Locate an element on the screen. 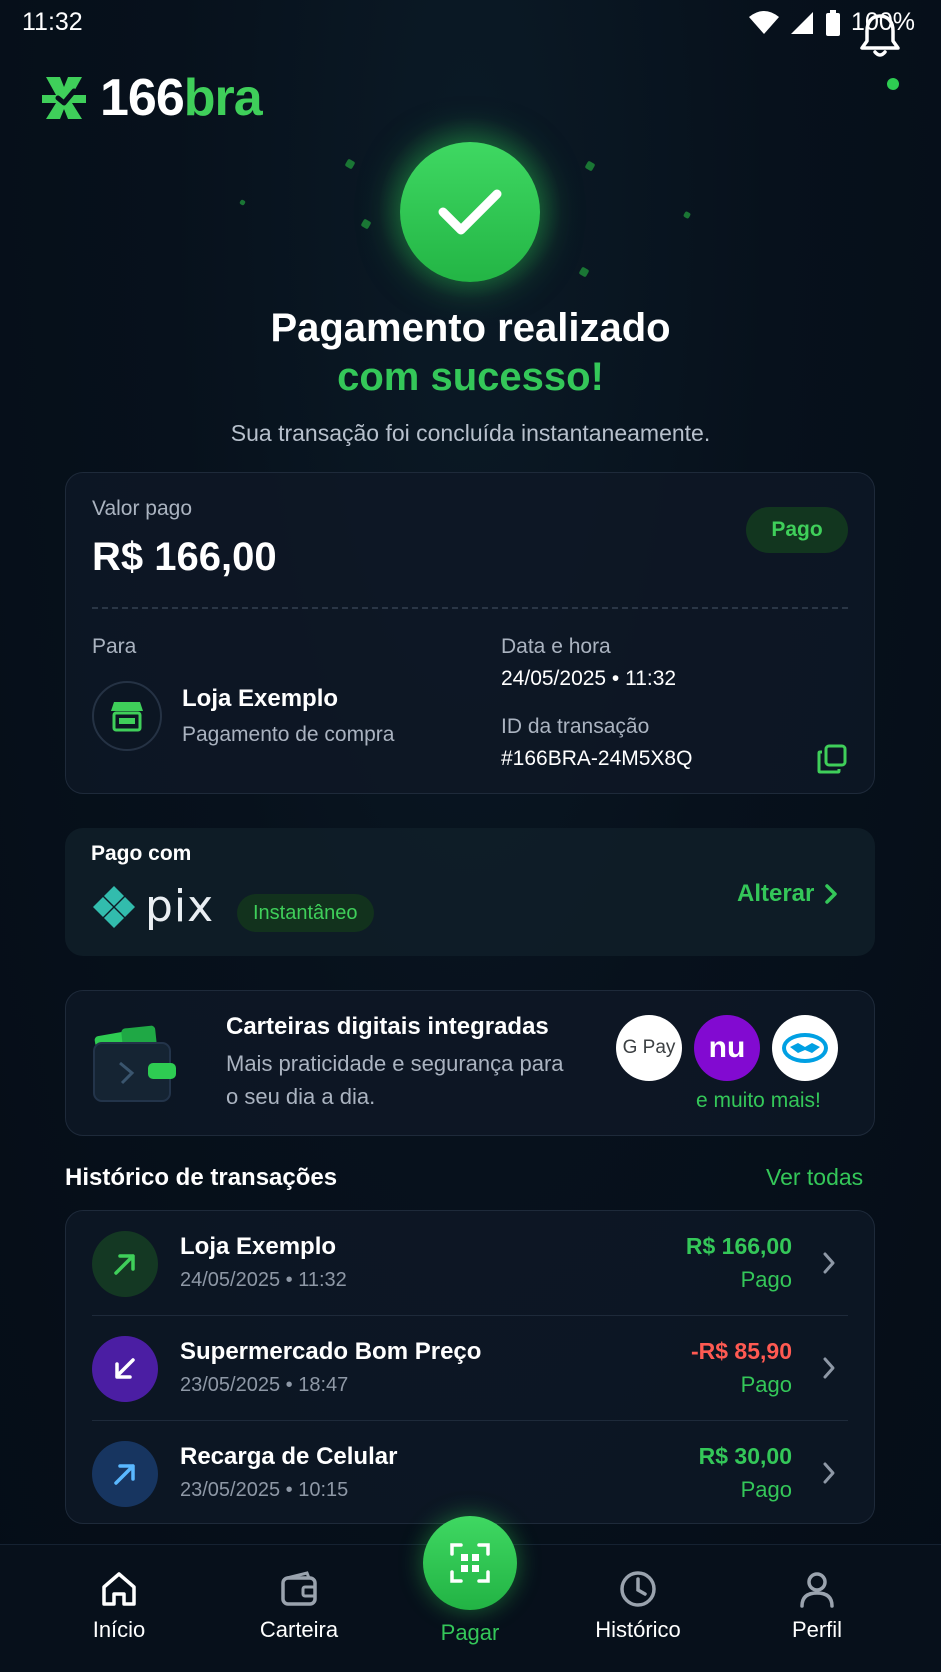 The height and width of the screenshot is (1672, 941). status-badge: Pago is located at coordinates (797, 530).